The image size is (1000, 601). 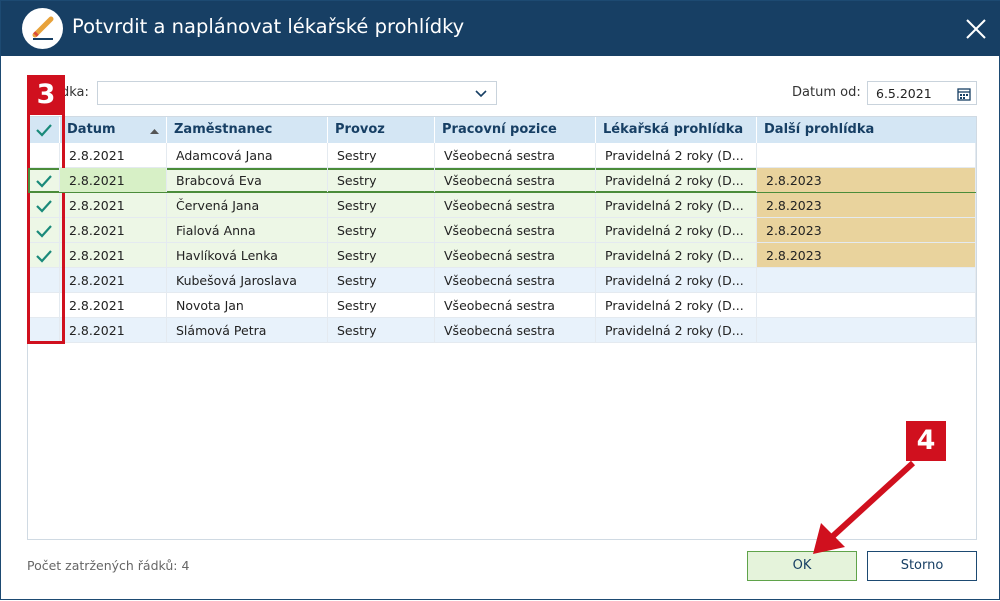 I want to click on column-header-exam: Lékařská prohlídka, so click(x=676, y=130).